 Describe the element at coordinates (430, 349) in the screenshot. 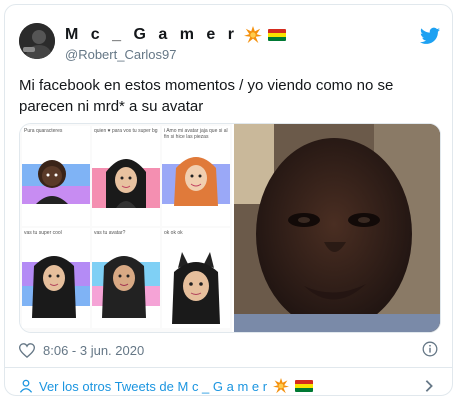

I see `info-icon` at that location.